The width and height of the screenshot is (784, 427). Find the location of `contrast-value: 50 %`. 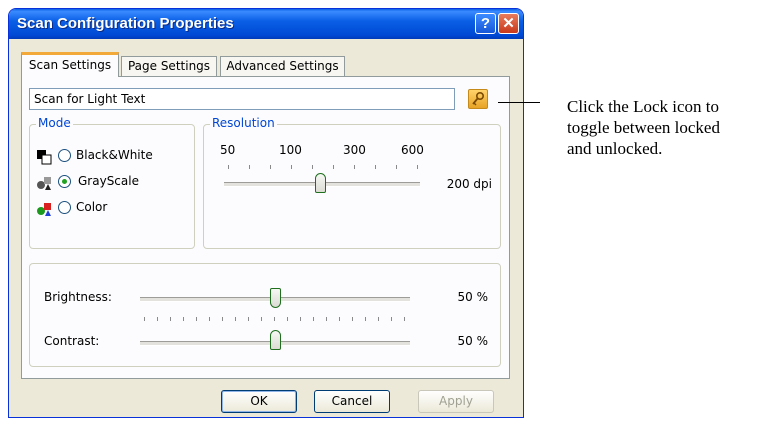

contrast-value: 50 % is located at coordinates (473, 341).